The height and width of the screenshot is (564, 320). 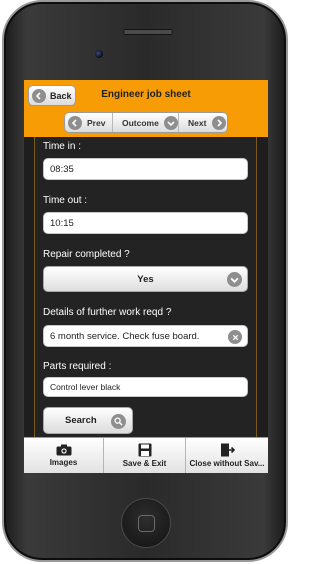 I want to click on prev-button: Prev, so click(x=89, y=122).